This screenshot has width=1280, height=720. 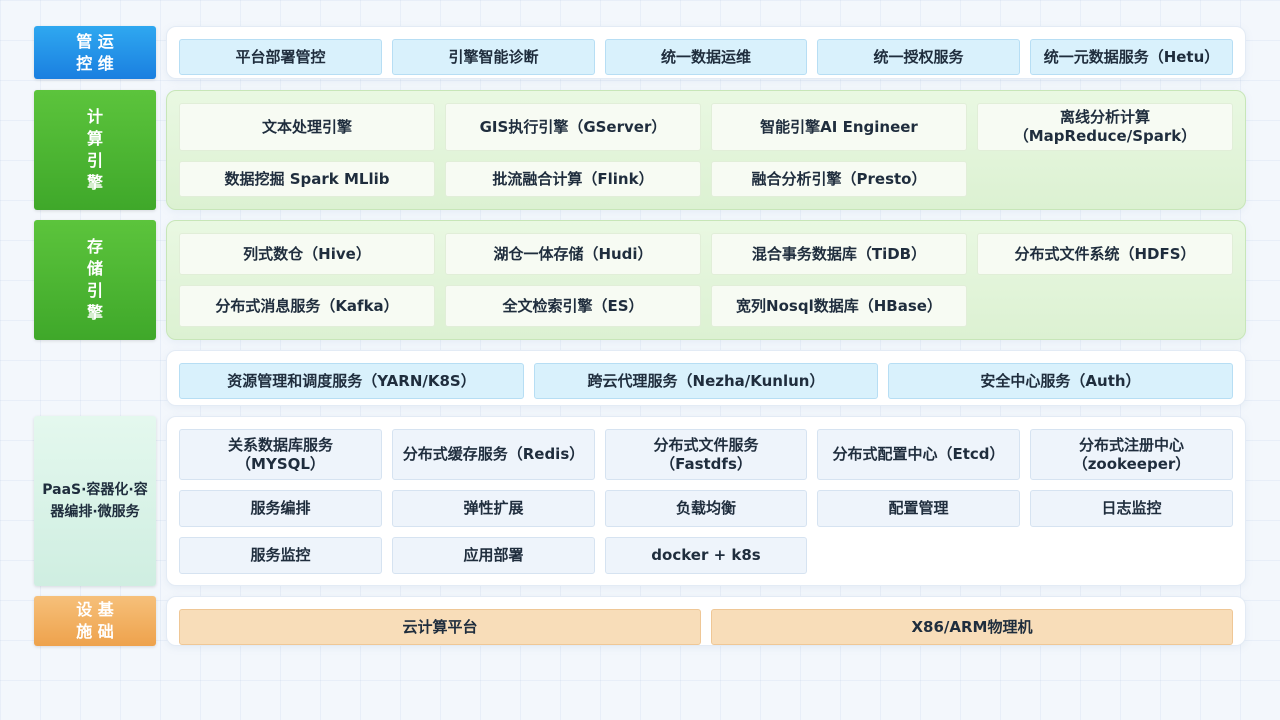 I want to click on infra-item-physical: X86/ARM物理机, so click(x=972, y=627).